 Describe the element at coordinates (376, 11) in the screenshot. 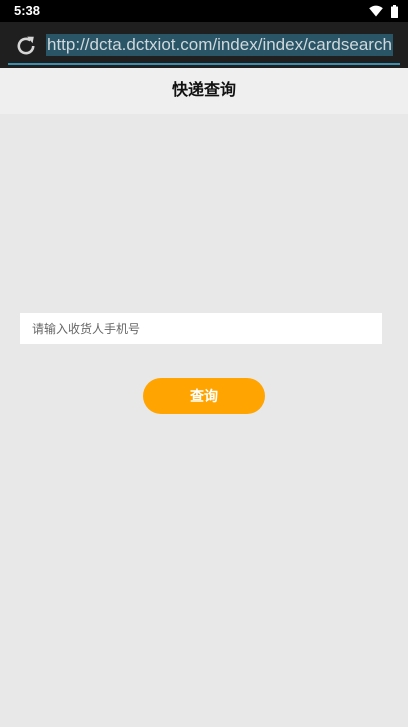

I see `wifi-icon` at that location.